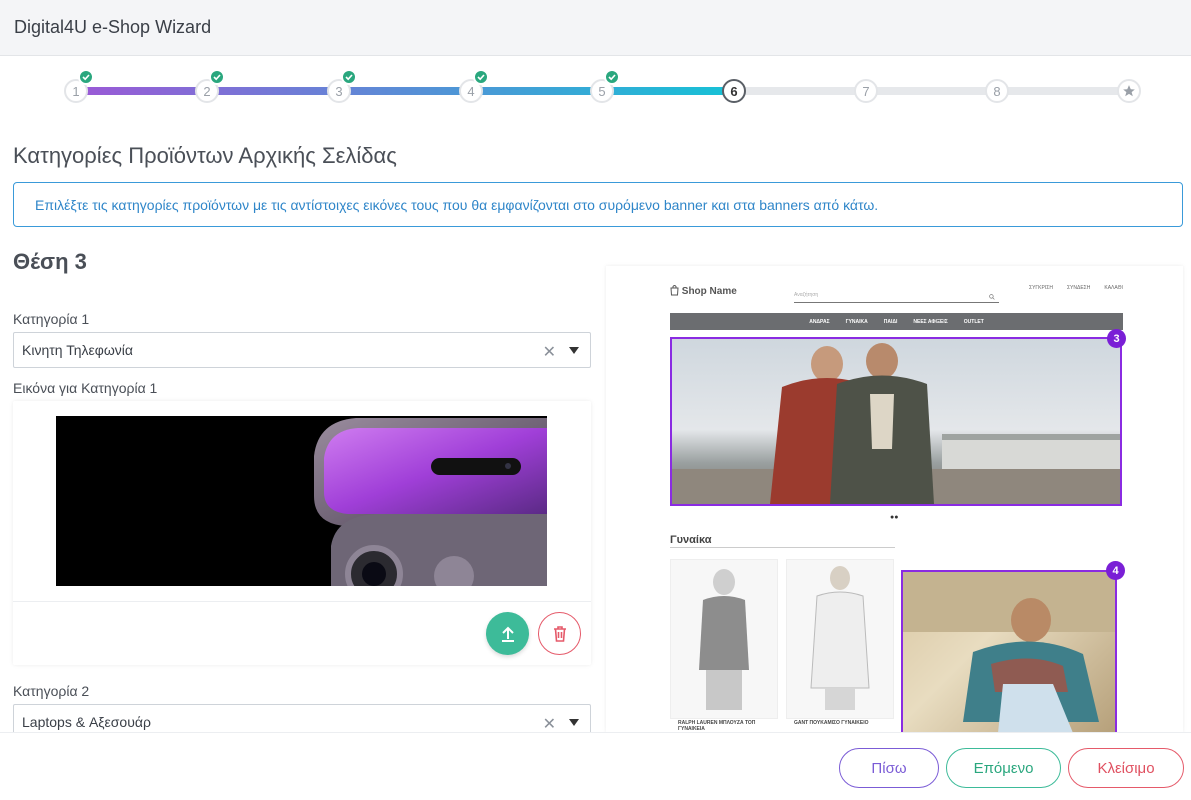  I want to click on cart-icon: ΚΑΛΑΘΙ, so click(1113, 288).